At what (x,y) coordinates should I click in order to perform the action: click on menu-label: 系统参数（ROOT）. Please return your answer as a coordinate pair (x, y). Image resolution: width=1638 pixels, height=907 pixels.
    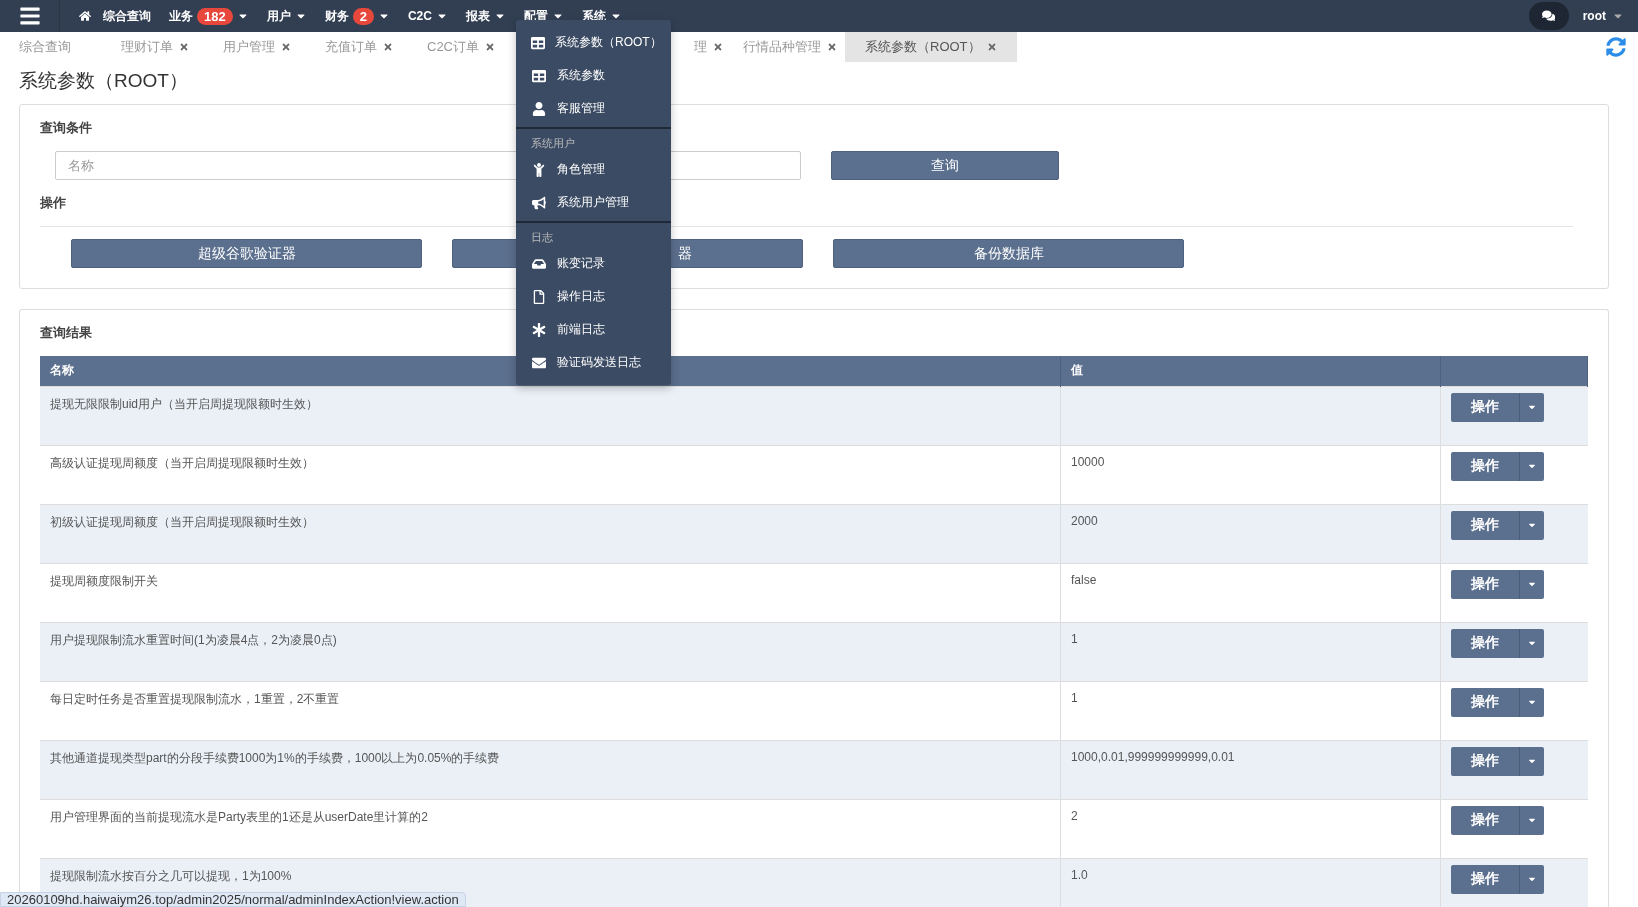
    Looking at the image, I should click on (608, 42).